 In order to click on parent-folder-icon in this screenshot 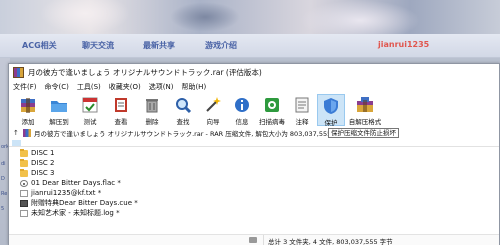, I will do `click(16, 143)`.